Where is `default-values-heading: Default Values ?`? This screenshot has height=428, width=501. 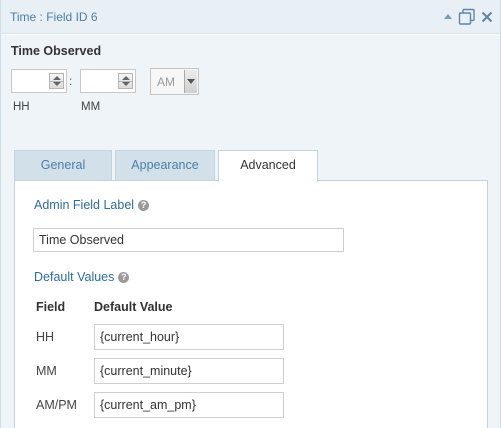
default-values-heading: Default Values ? is located at coordinates (82, 277).